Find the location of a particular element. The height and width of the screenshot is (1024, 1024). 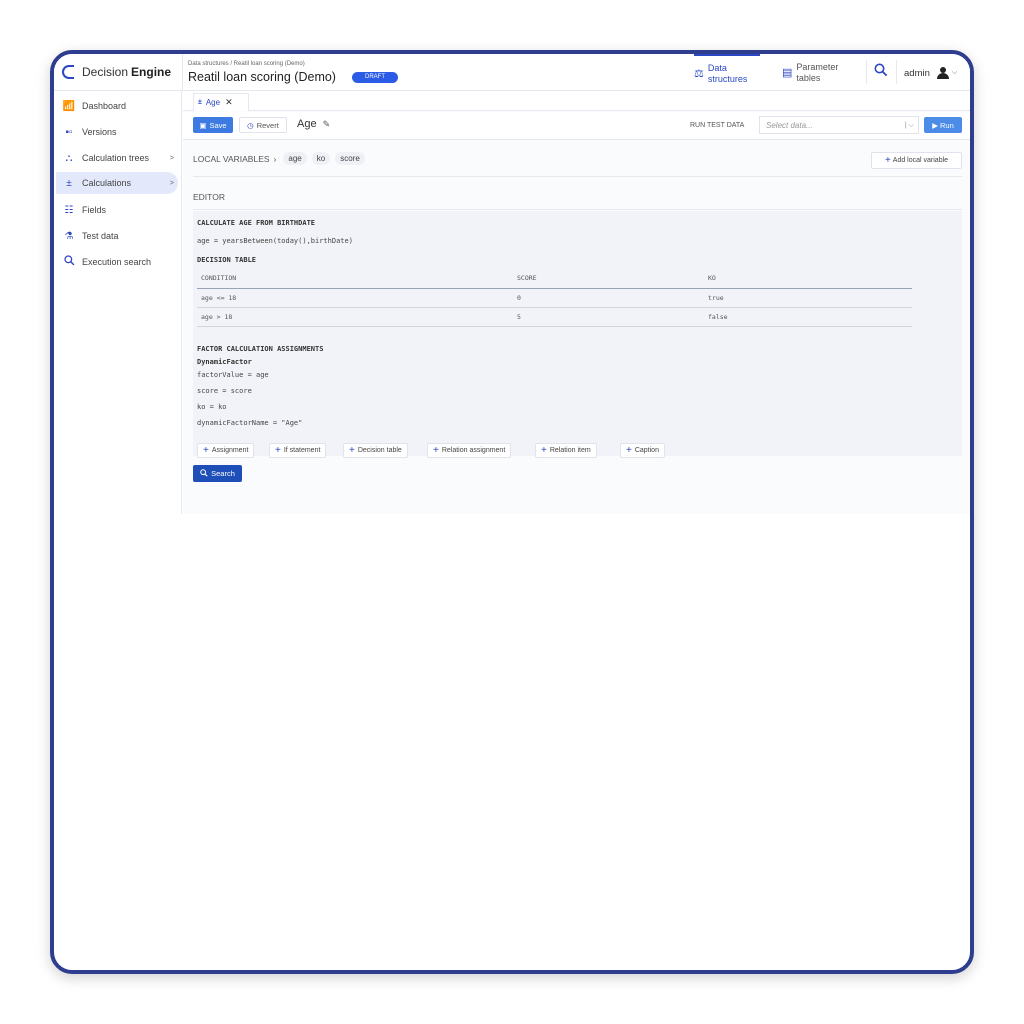

code-line: score = score is located at coordinates (224, 391).